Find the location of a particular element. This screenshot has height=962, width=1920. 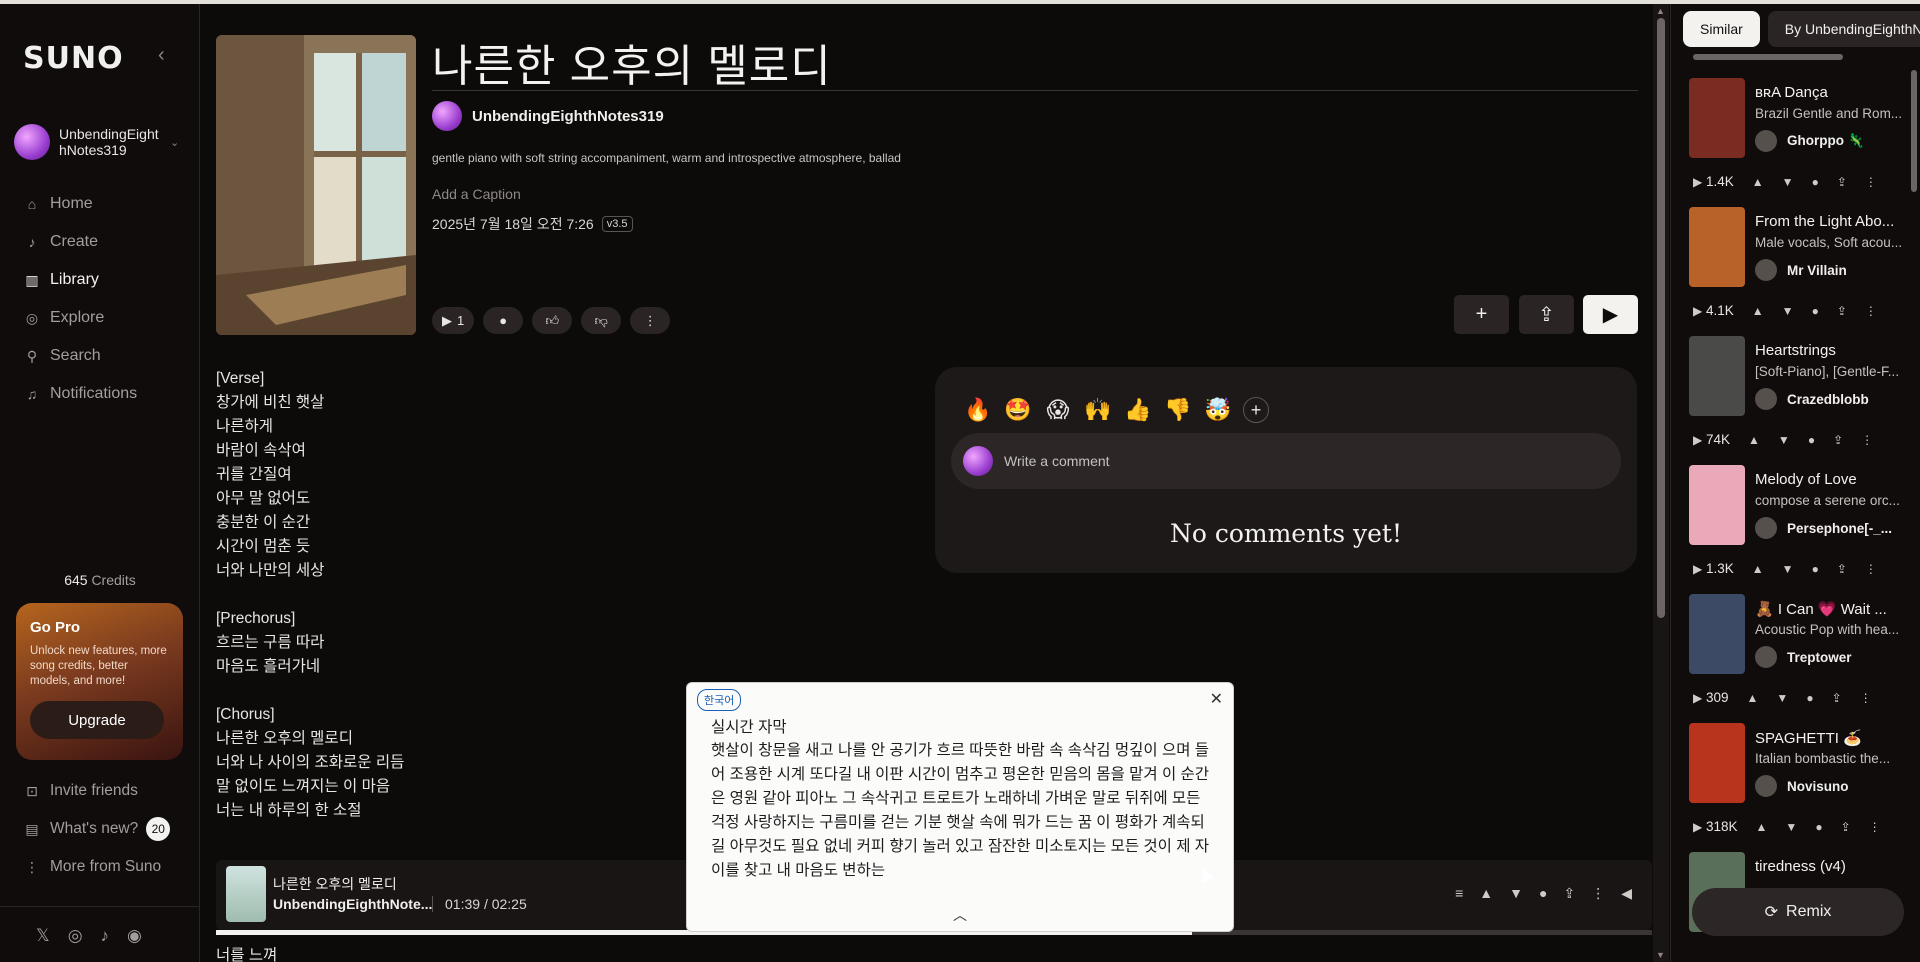

remix-button: ⟳ Remix is located at coordinates (1798, 912).